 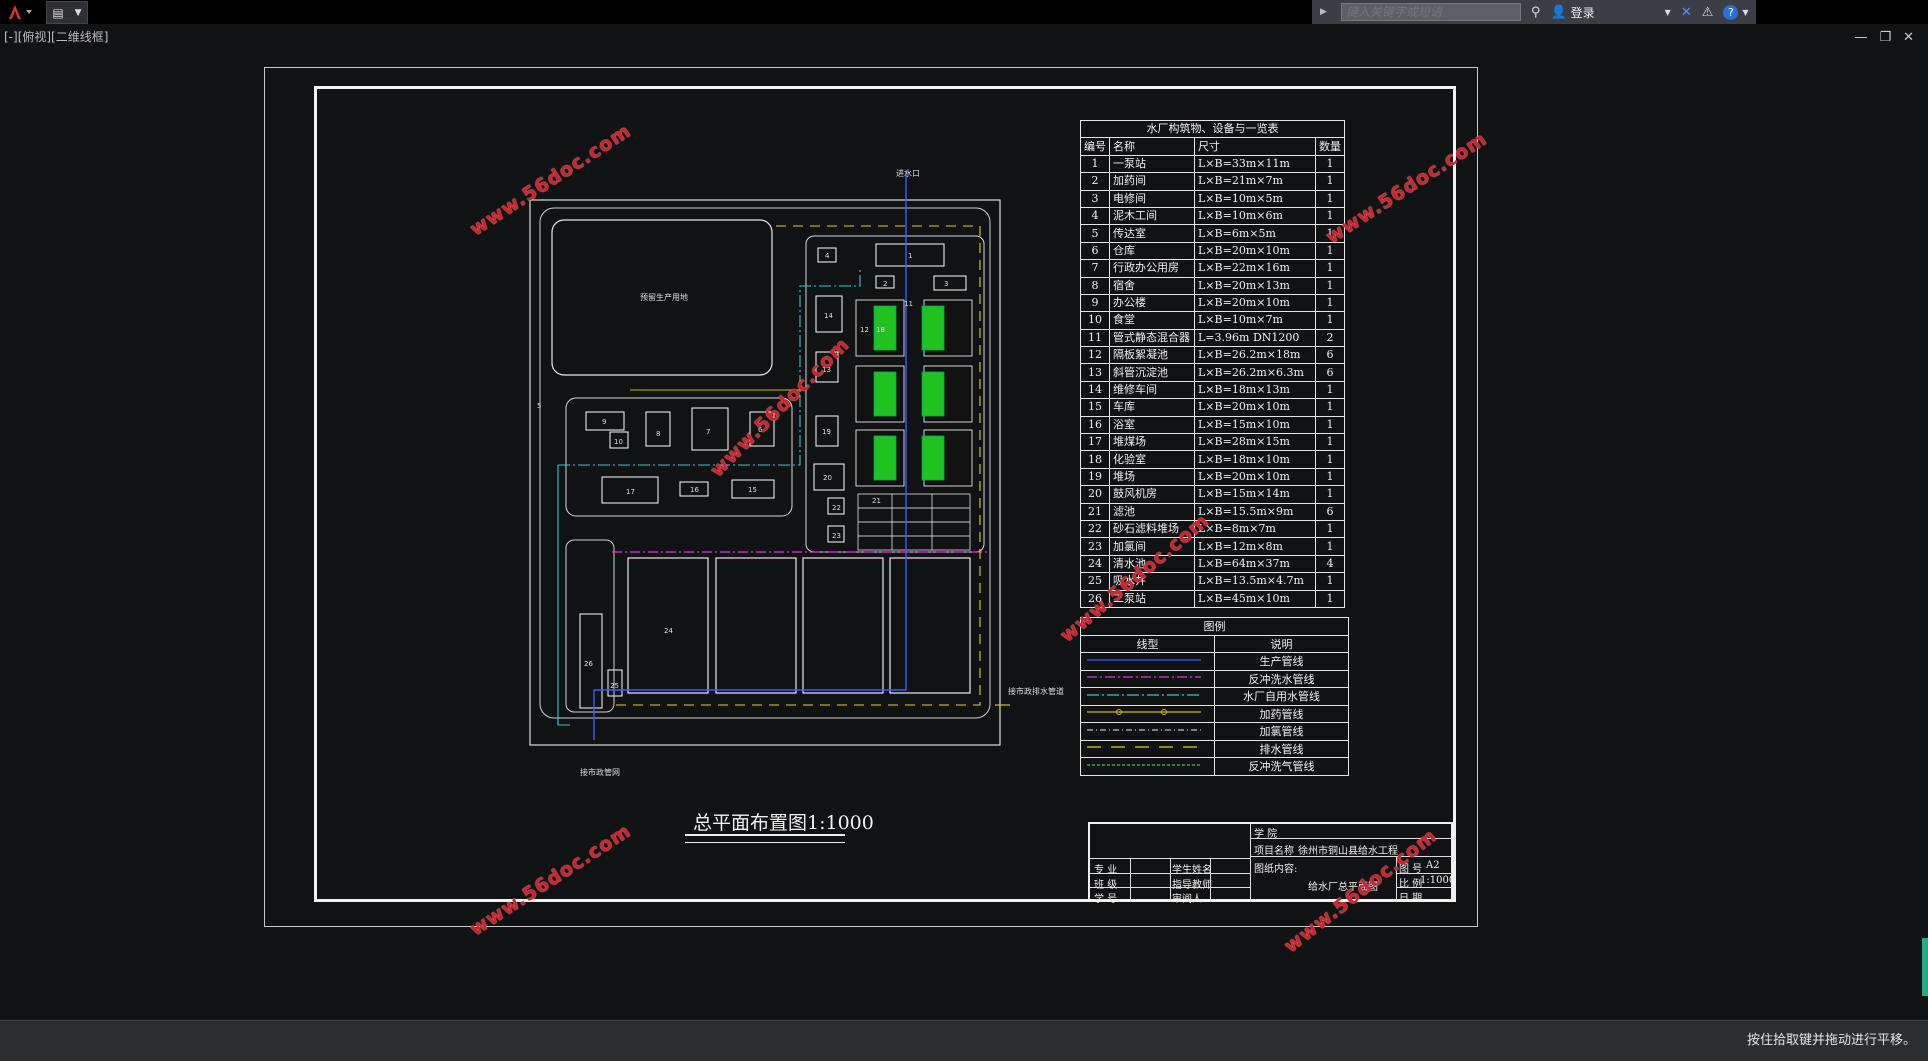 What do you see at coordinates (1152, 285) in the screenshot?
I see `table-cell: 宿舍` at bounding box center [1152, 285].